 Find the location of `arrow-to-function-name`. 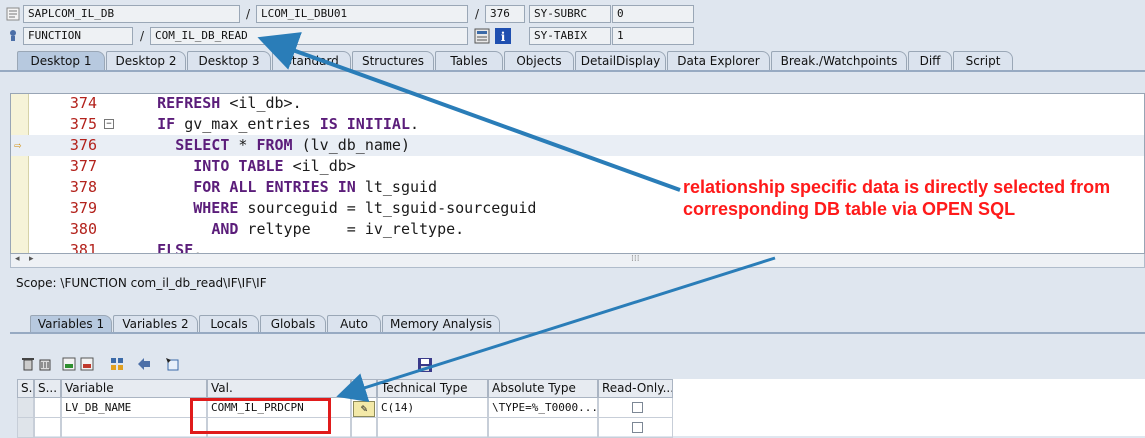

arrow-to-function-name is located at coordinates (469, 112).